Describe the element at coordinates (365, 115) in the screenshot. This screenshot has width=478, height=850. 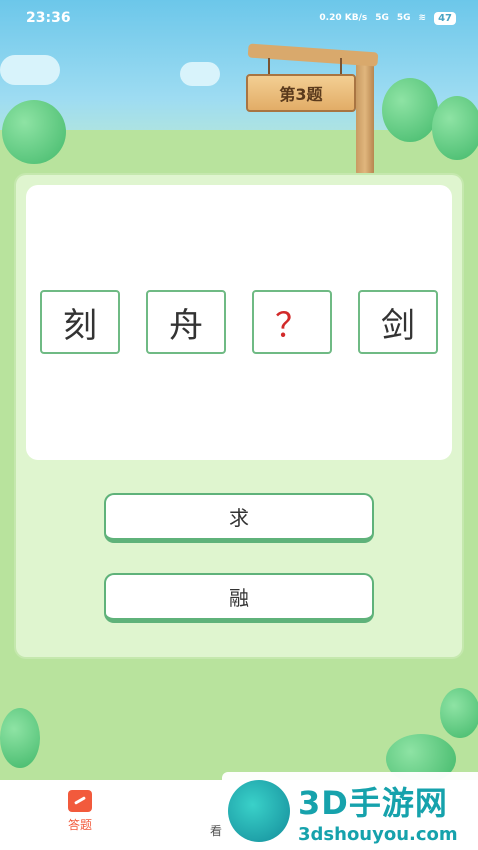
I see `signpost-pole` at that location.